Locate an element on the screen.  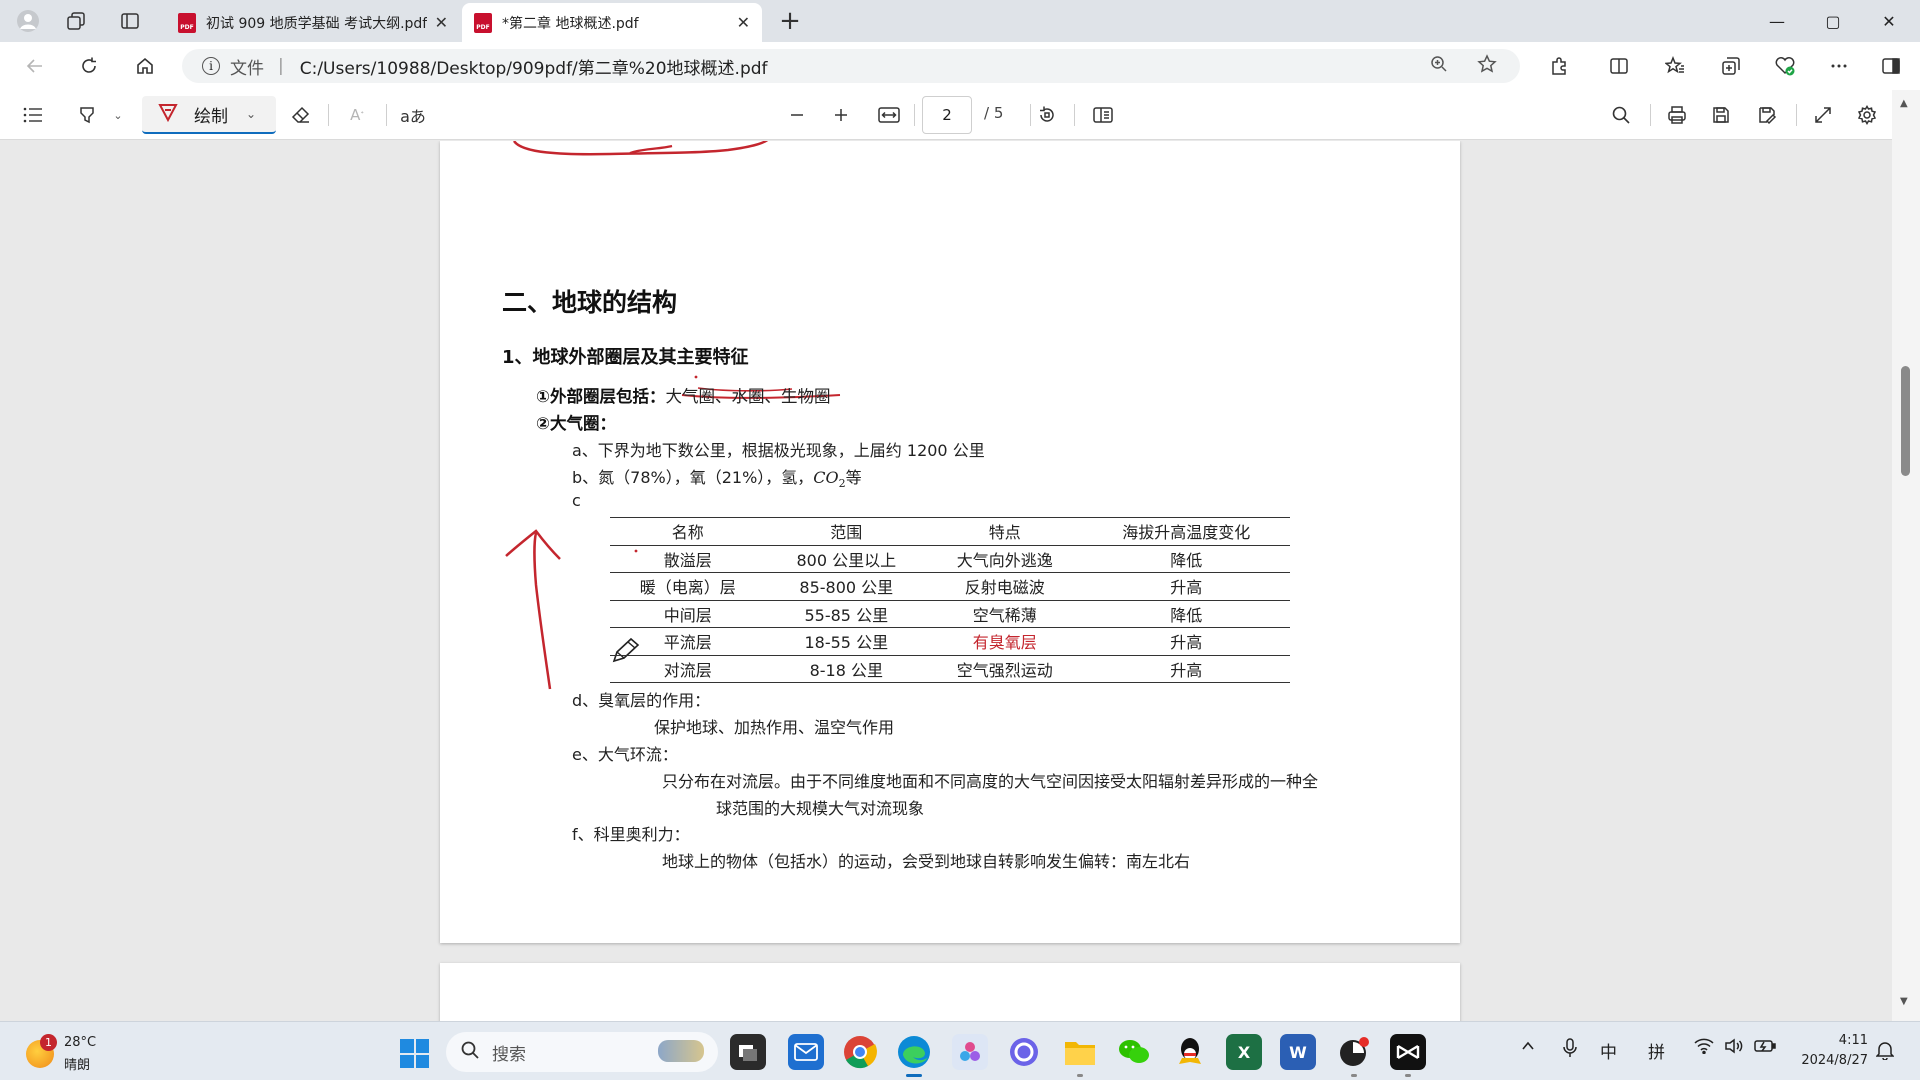
zoom-icon is located at coordinates (1439, 66).